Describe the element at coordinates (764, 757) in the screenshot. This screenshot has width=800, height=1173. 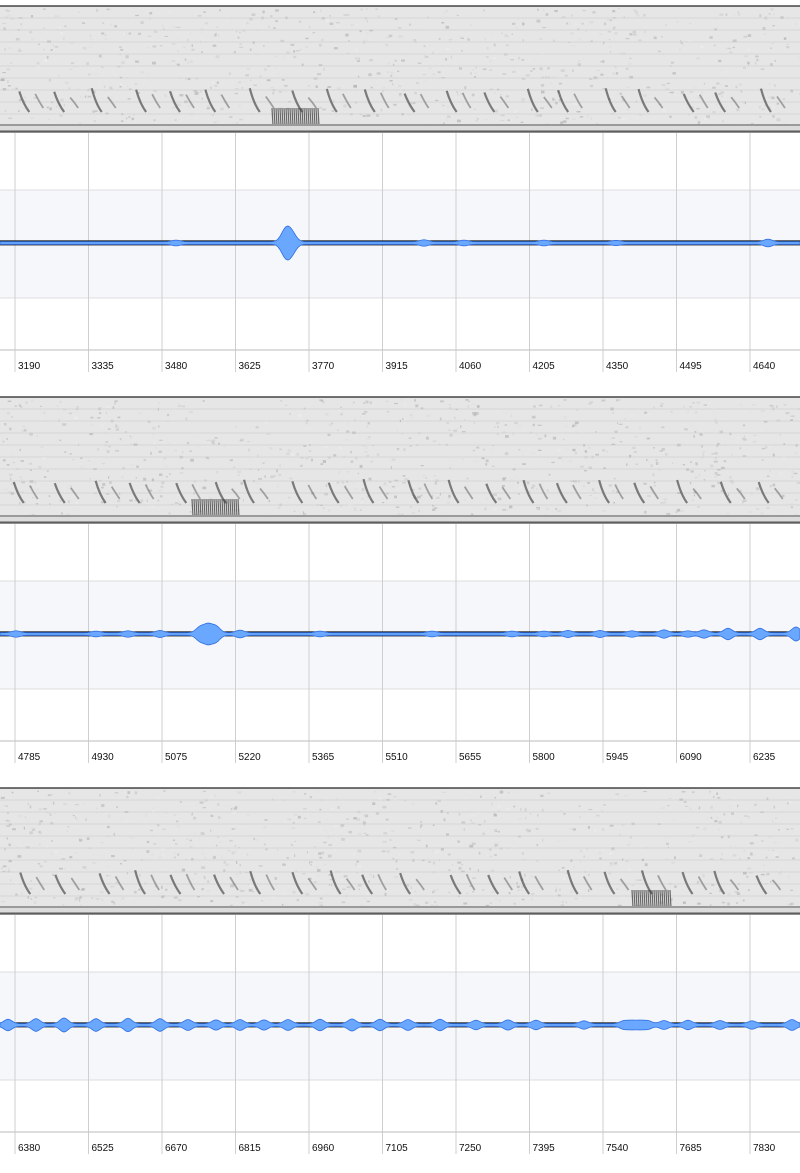
I see `time-tick-label: 6235` at that location.